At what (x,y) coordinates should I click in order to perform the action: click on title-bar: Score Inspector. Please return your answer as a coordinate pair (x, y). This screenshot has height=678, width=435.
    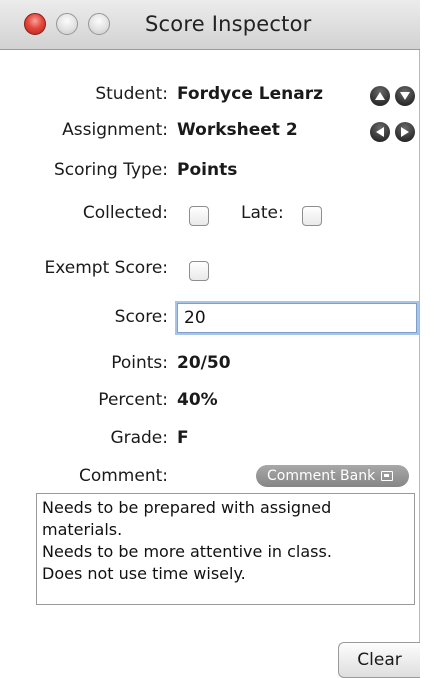
    Looking at the image, I should click on (210, 25).